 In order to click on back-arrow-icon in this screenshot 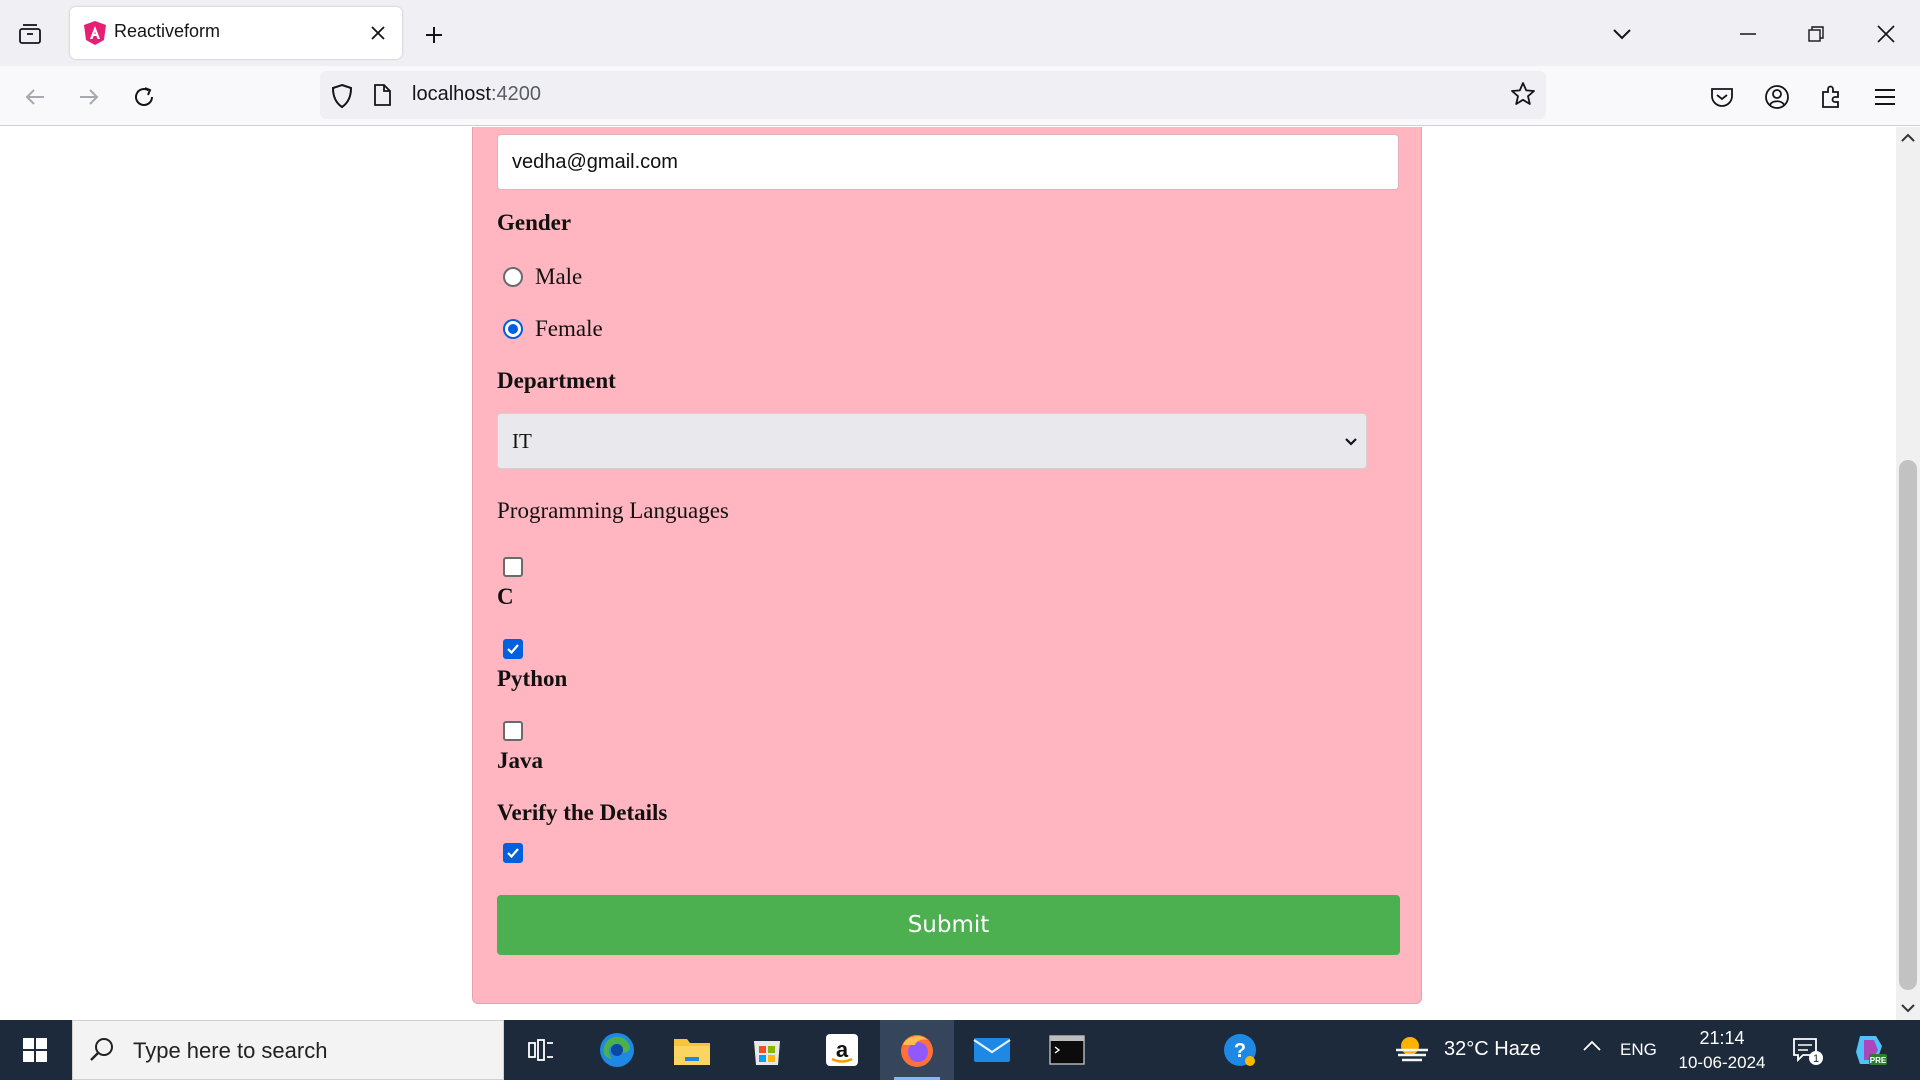, I will do `click(35, 97)`.